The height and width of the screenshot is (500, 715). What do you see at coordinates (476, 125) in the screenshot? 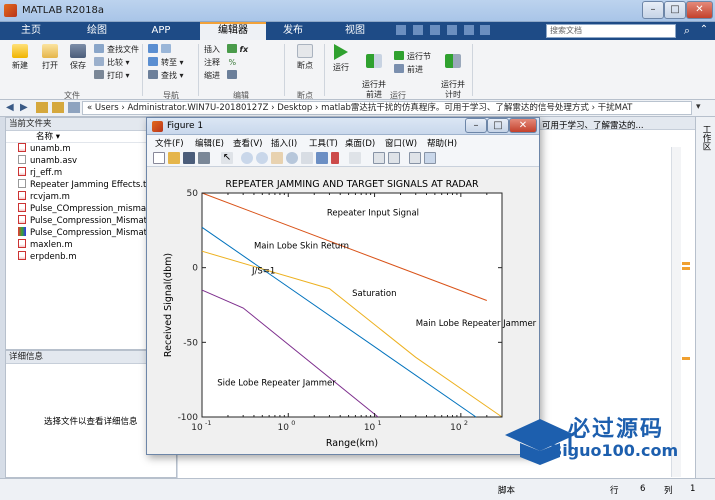
I see `figure-minimize-button: –` at bounding box center [476, 125].